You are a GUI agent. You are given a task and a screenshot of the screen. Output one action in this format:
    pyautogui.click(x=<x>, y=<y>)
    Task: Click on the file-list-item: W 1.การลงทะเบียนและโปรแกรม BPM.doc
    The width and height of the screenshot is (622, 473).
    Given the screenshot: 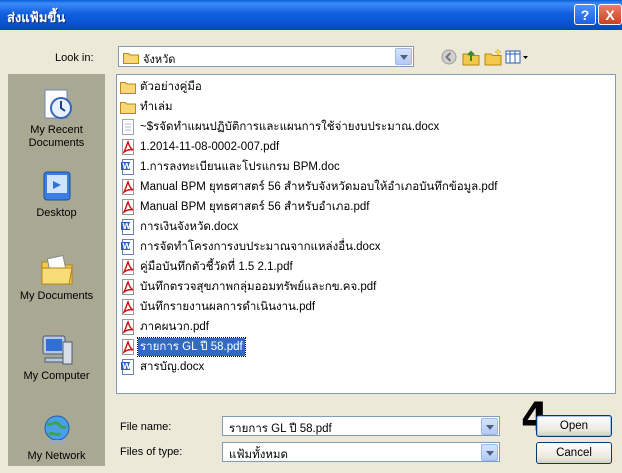 What is the action you would take?
    pyautogui.click(x=231, y=167)
    